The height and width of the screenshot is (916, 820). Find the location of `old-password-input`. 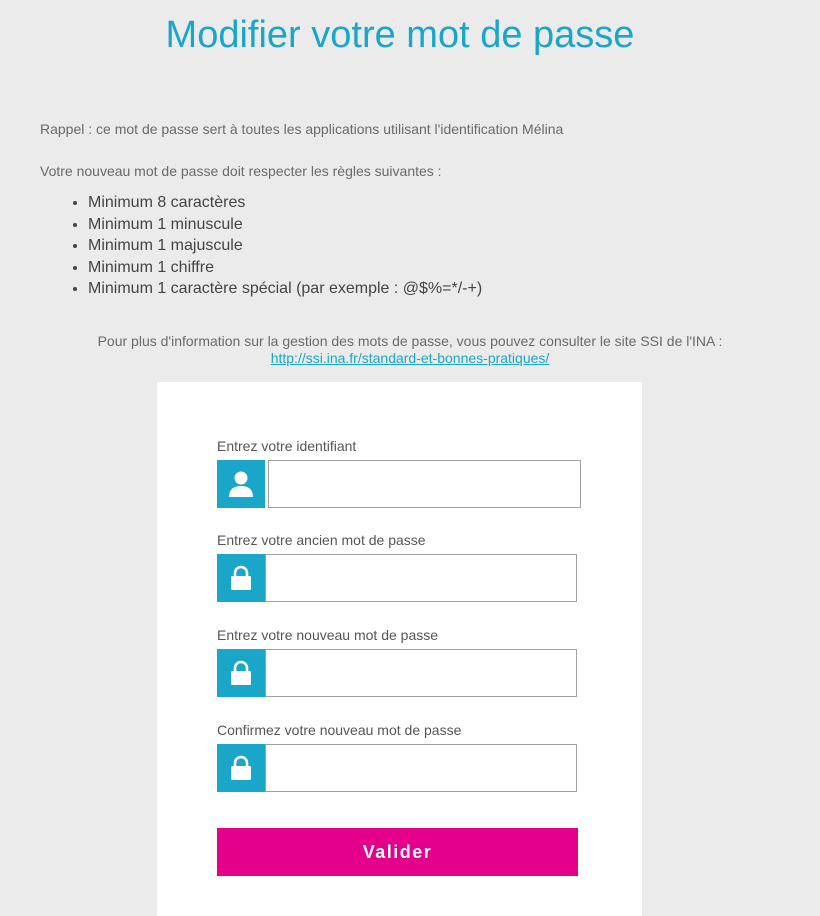

old-password-input is located at coordinates (421, 578).